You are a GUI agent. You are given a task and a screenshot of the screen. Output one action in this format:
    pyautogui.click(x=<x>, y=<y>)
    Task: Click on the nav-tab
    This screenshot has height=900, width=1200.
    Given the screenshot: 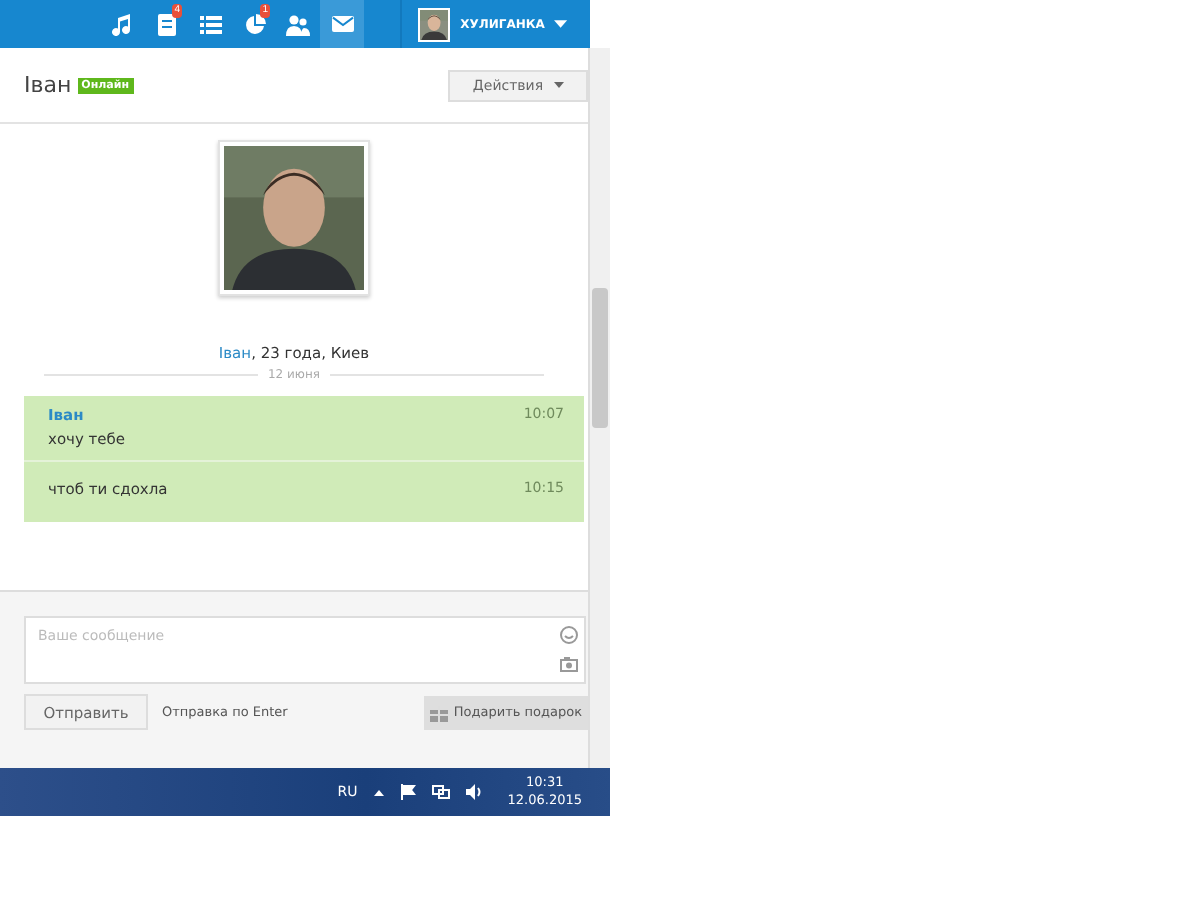 What is the action you would take?
    pyautogui.click(x=342, y=24)
    